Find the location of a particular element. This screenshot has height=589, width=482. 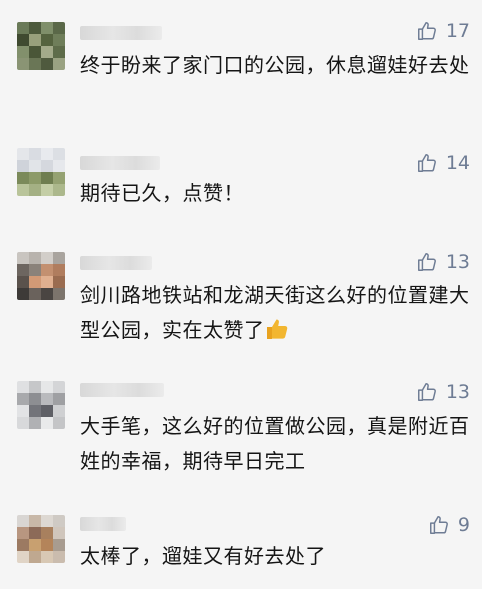

thumbs-up-emoji is located at coordinates (277, 329).